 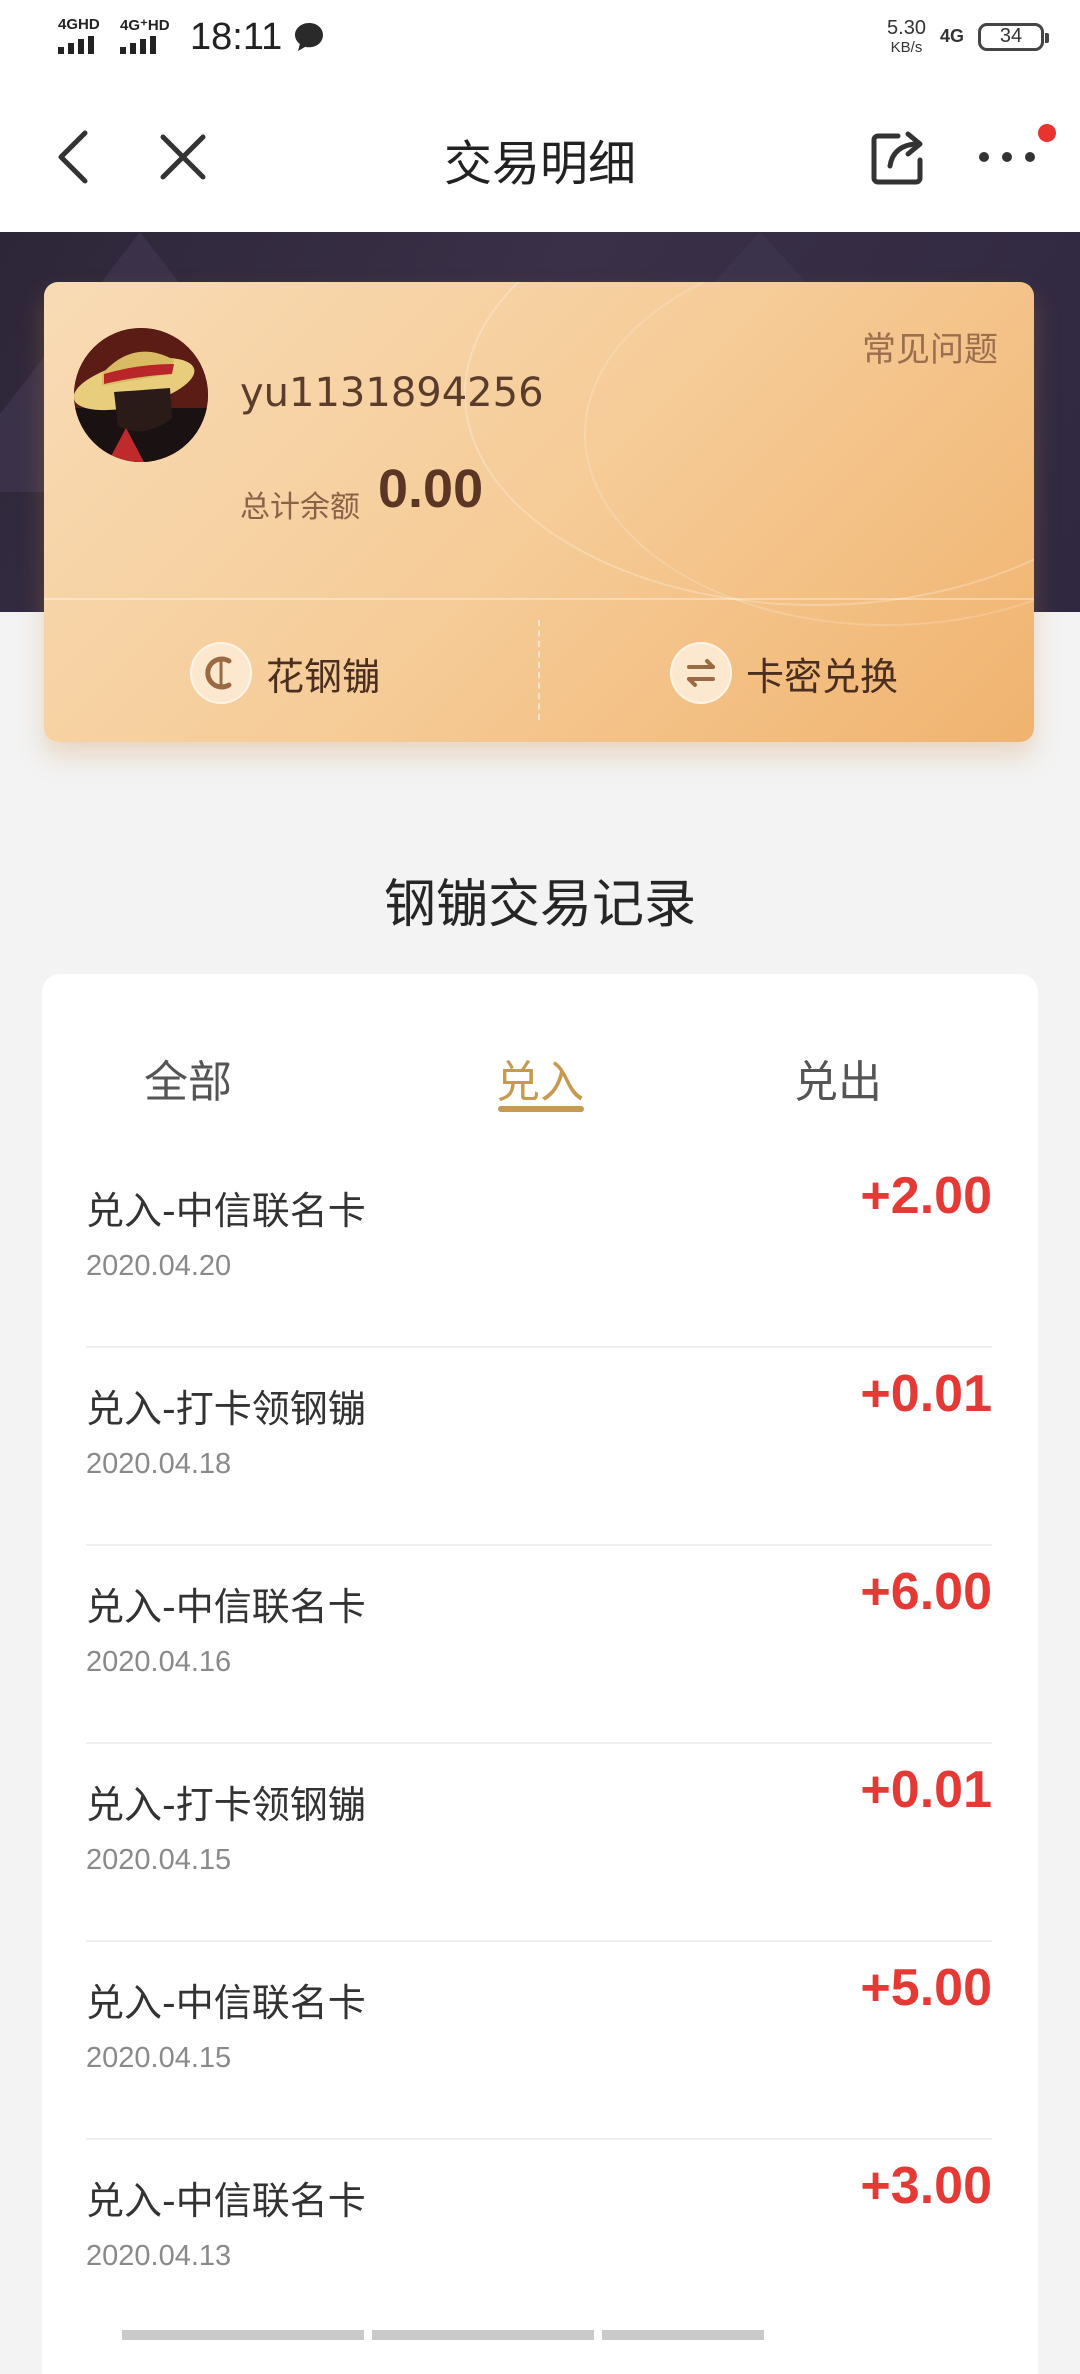 What do you see at coordinates (926, 1196) in the screenshot?
I see `transaction-amount: +2.00` at bounding box center [926, 1196].